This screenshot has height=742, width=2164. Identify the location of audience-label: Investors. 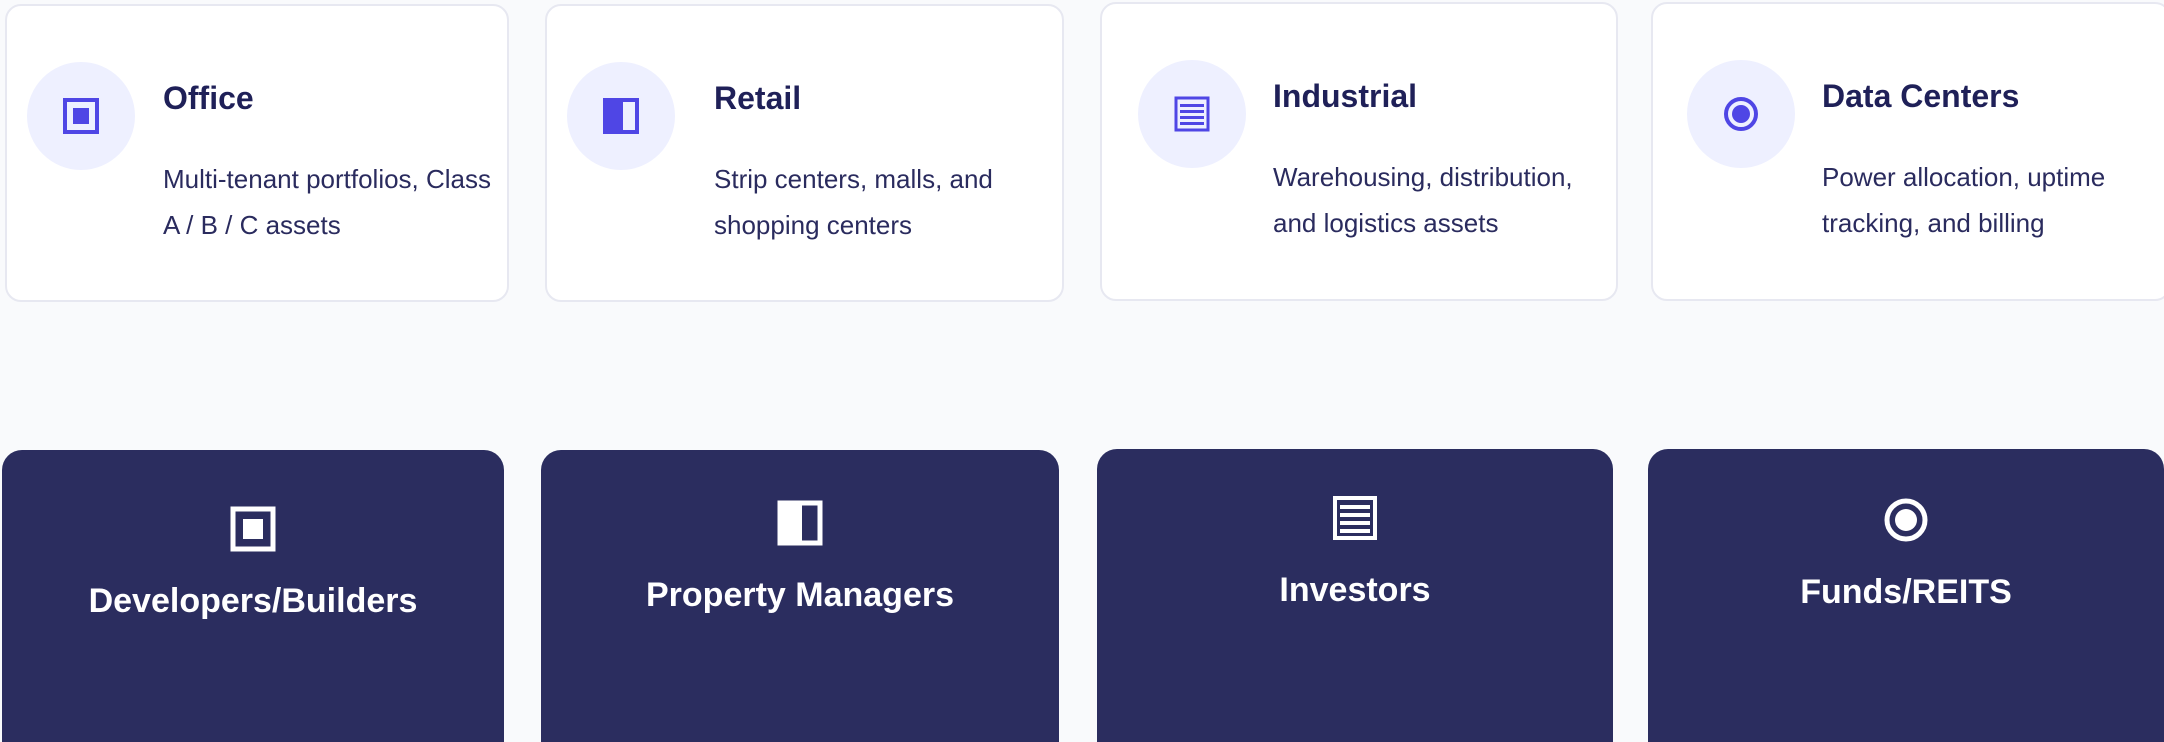
(1355, 590).